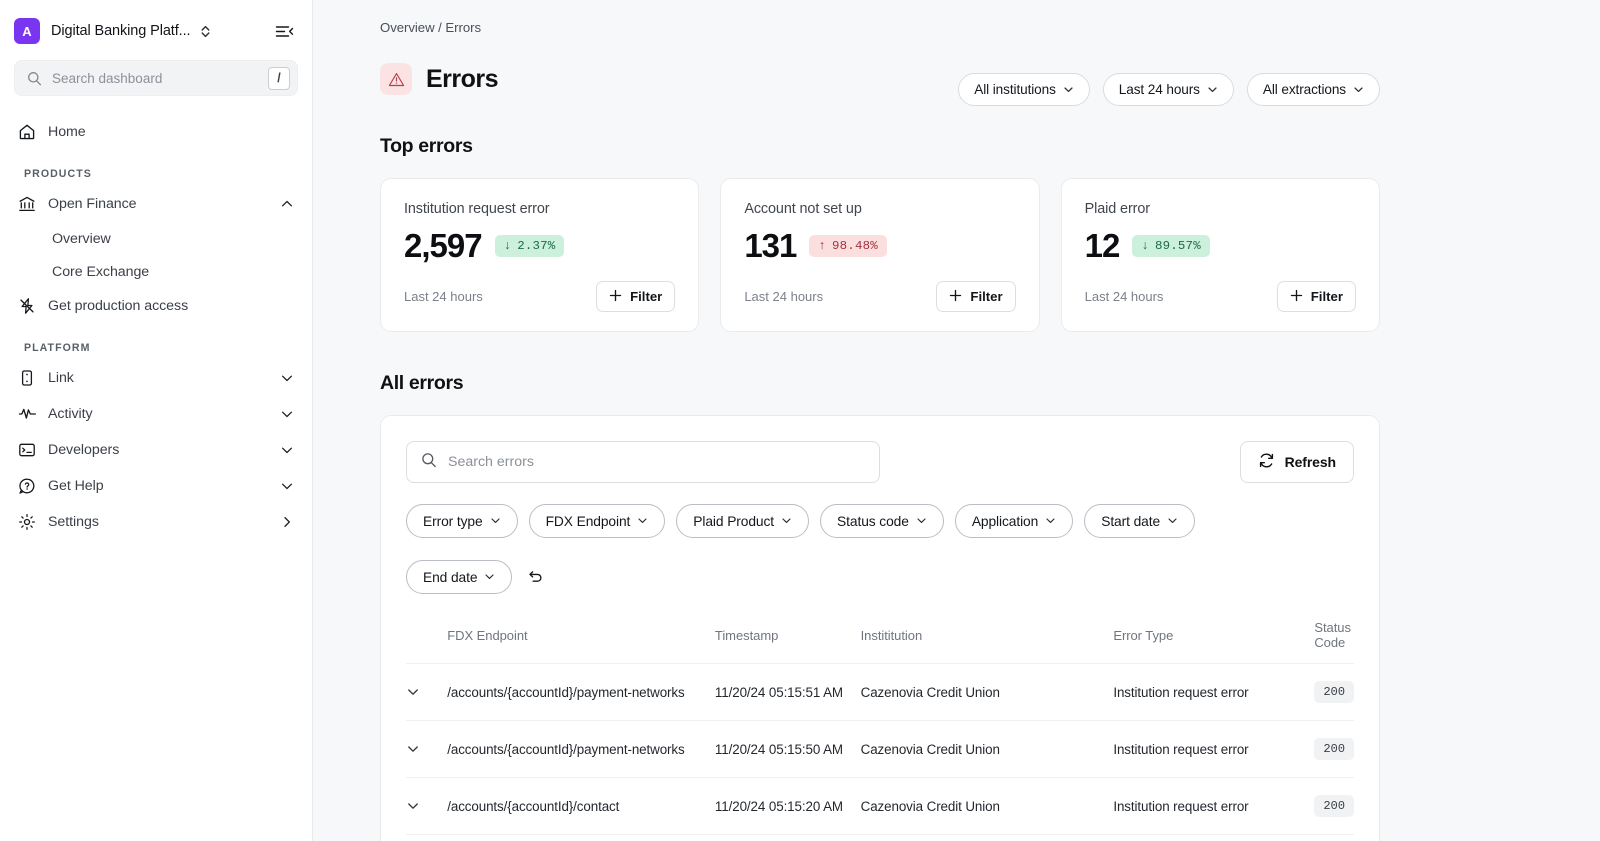  What do you see at coordinates (597, 521) in the screenshot?
I see `chip-fdx-endpoint: FDX Endpoint` at bounding box center [597, 521].